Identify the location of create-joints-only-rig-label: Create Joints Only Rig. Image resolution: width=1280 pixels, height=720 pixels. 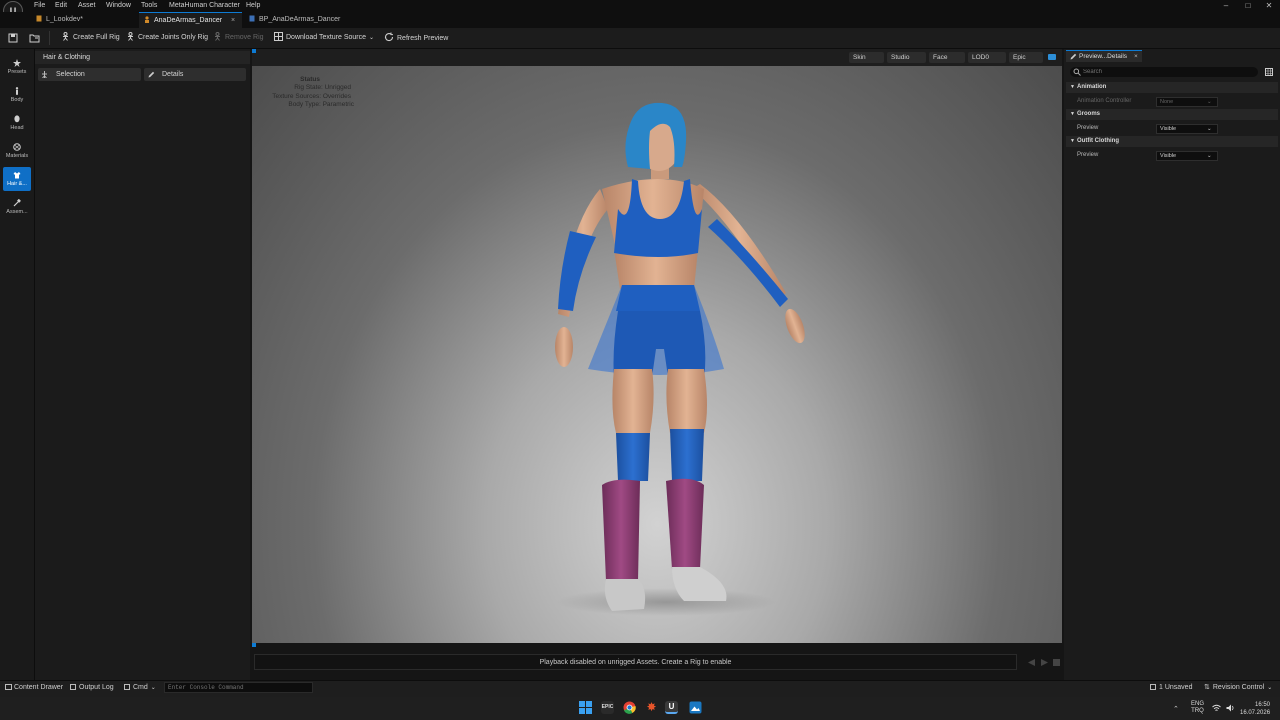
(173, 37).